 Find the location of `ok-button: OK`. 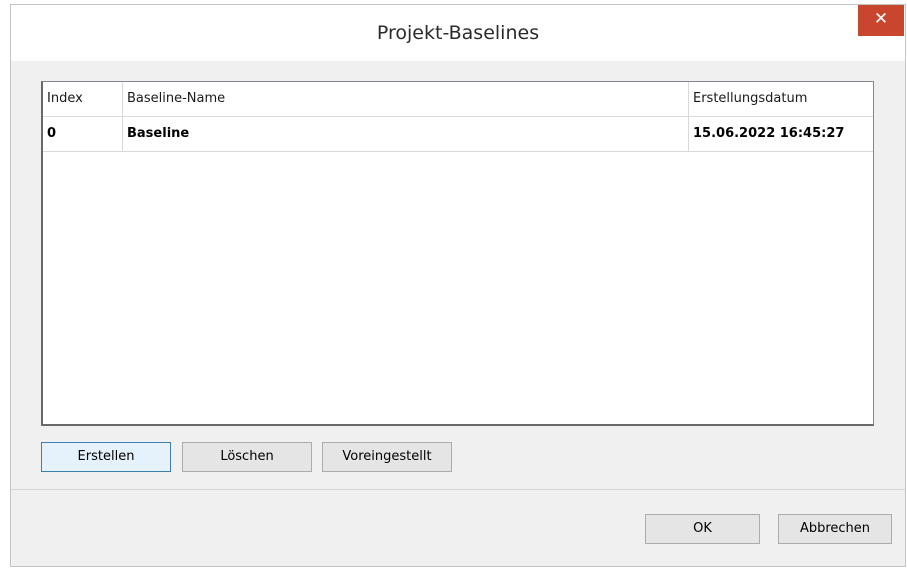

ok-button: OK is located at coordinates (702, 529).